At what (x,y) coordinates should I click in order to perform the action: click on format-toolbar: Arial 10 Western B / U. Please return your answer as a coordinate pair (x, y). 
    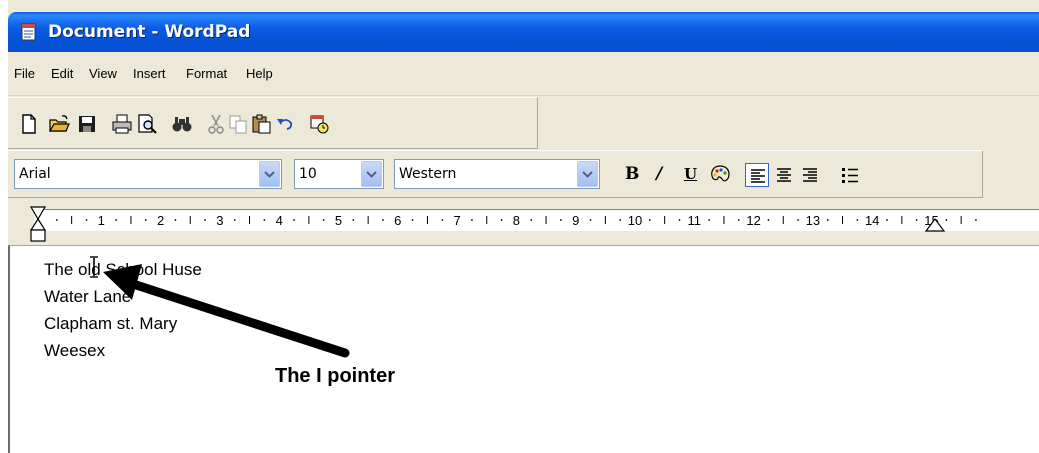
    Looking at the image, I should click on (495, 174).